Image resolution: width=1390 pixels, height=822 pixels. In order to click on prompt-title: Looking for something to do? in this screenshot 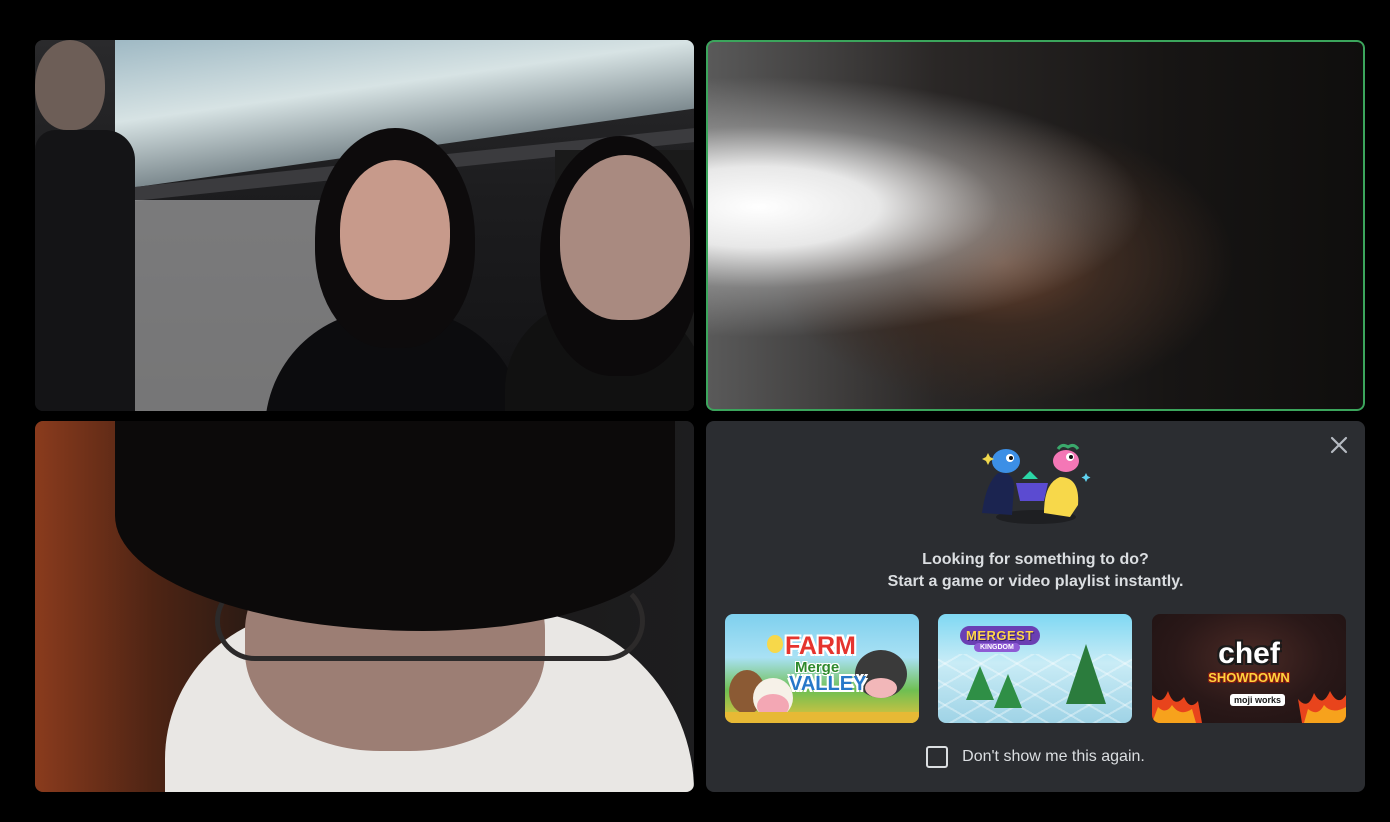, I will do `click(1035, 559)`.